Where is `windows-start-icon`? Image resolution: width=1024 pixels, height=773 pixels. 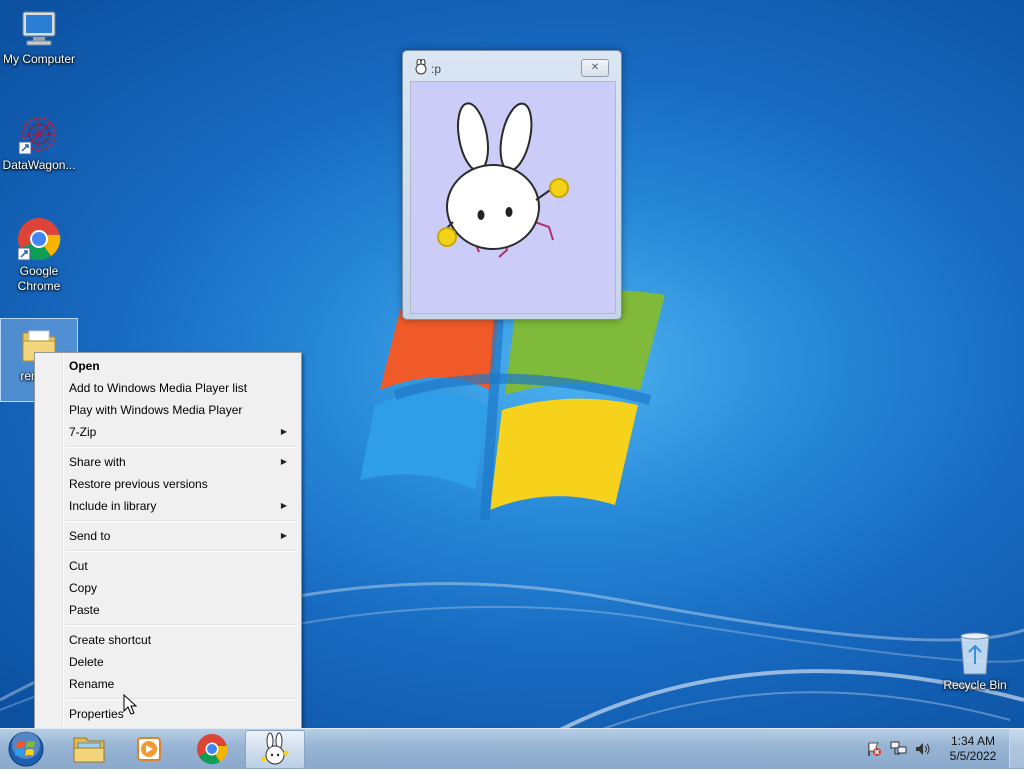
windows-start-icon is located at coordinates (26, 749).